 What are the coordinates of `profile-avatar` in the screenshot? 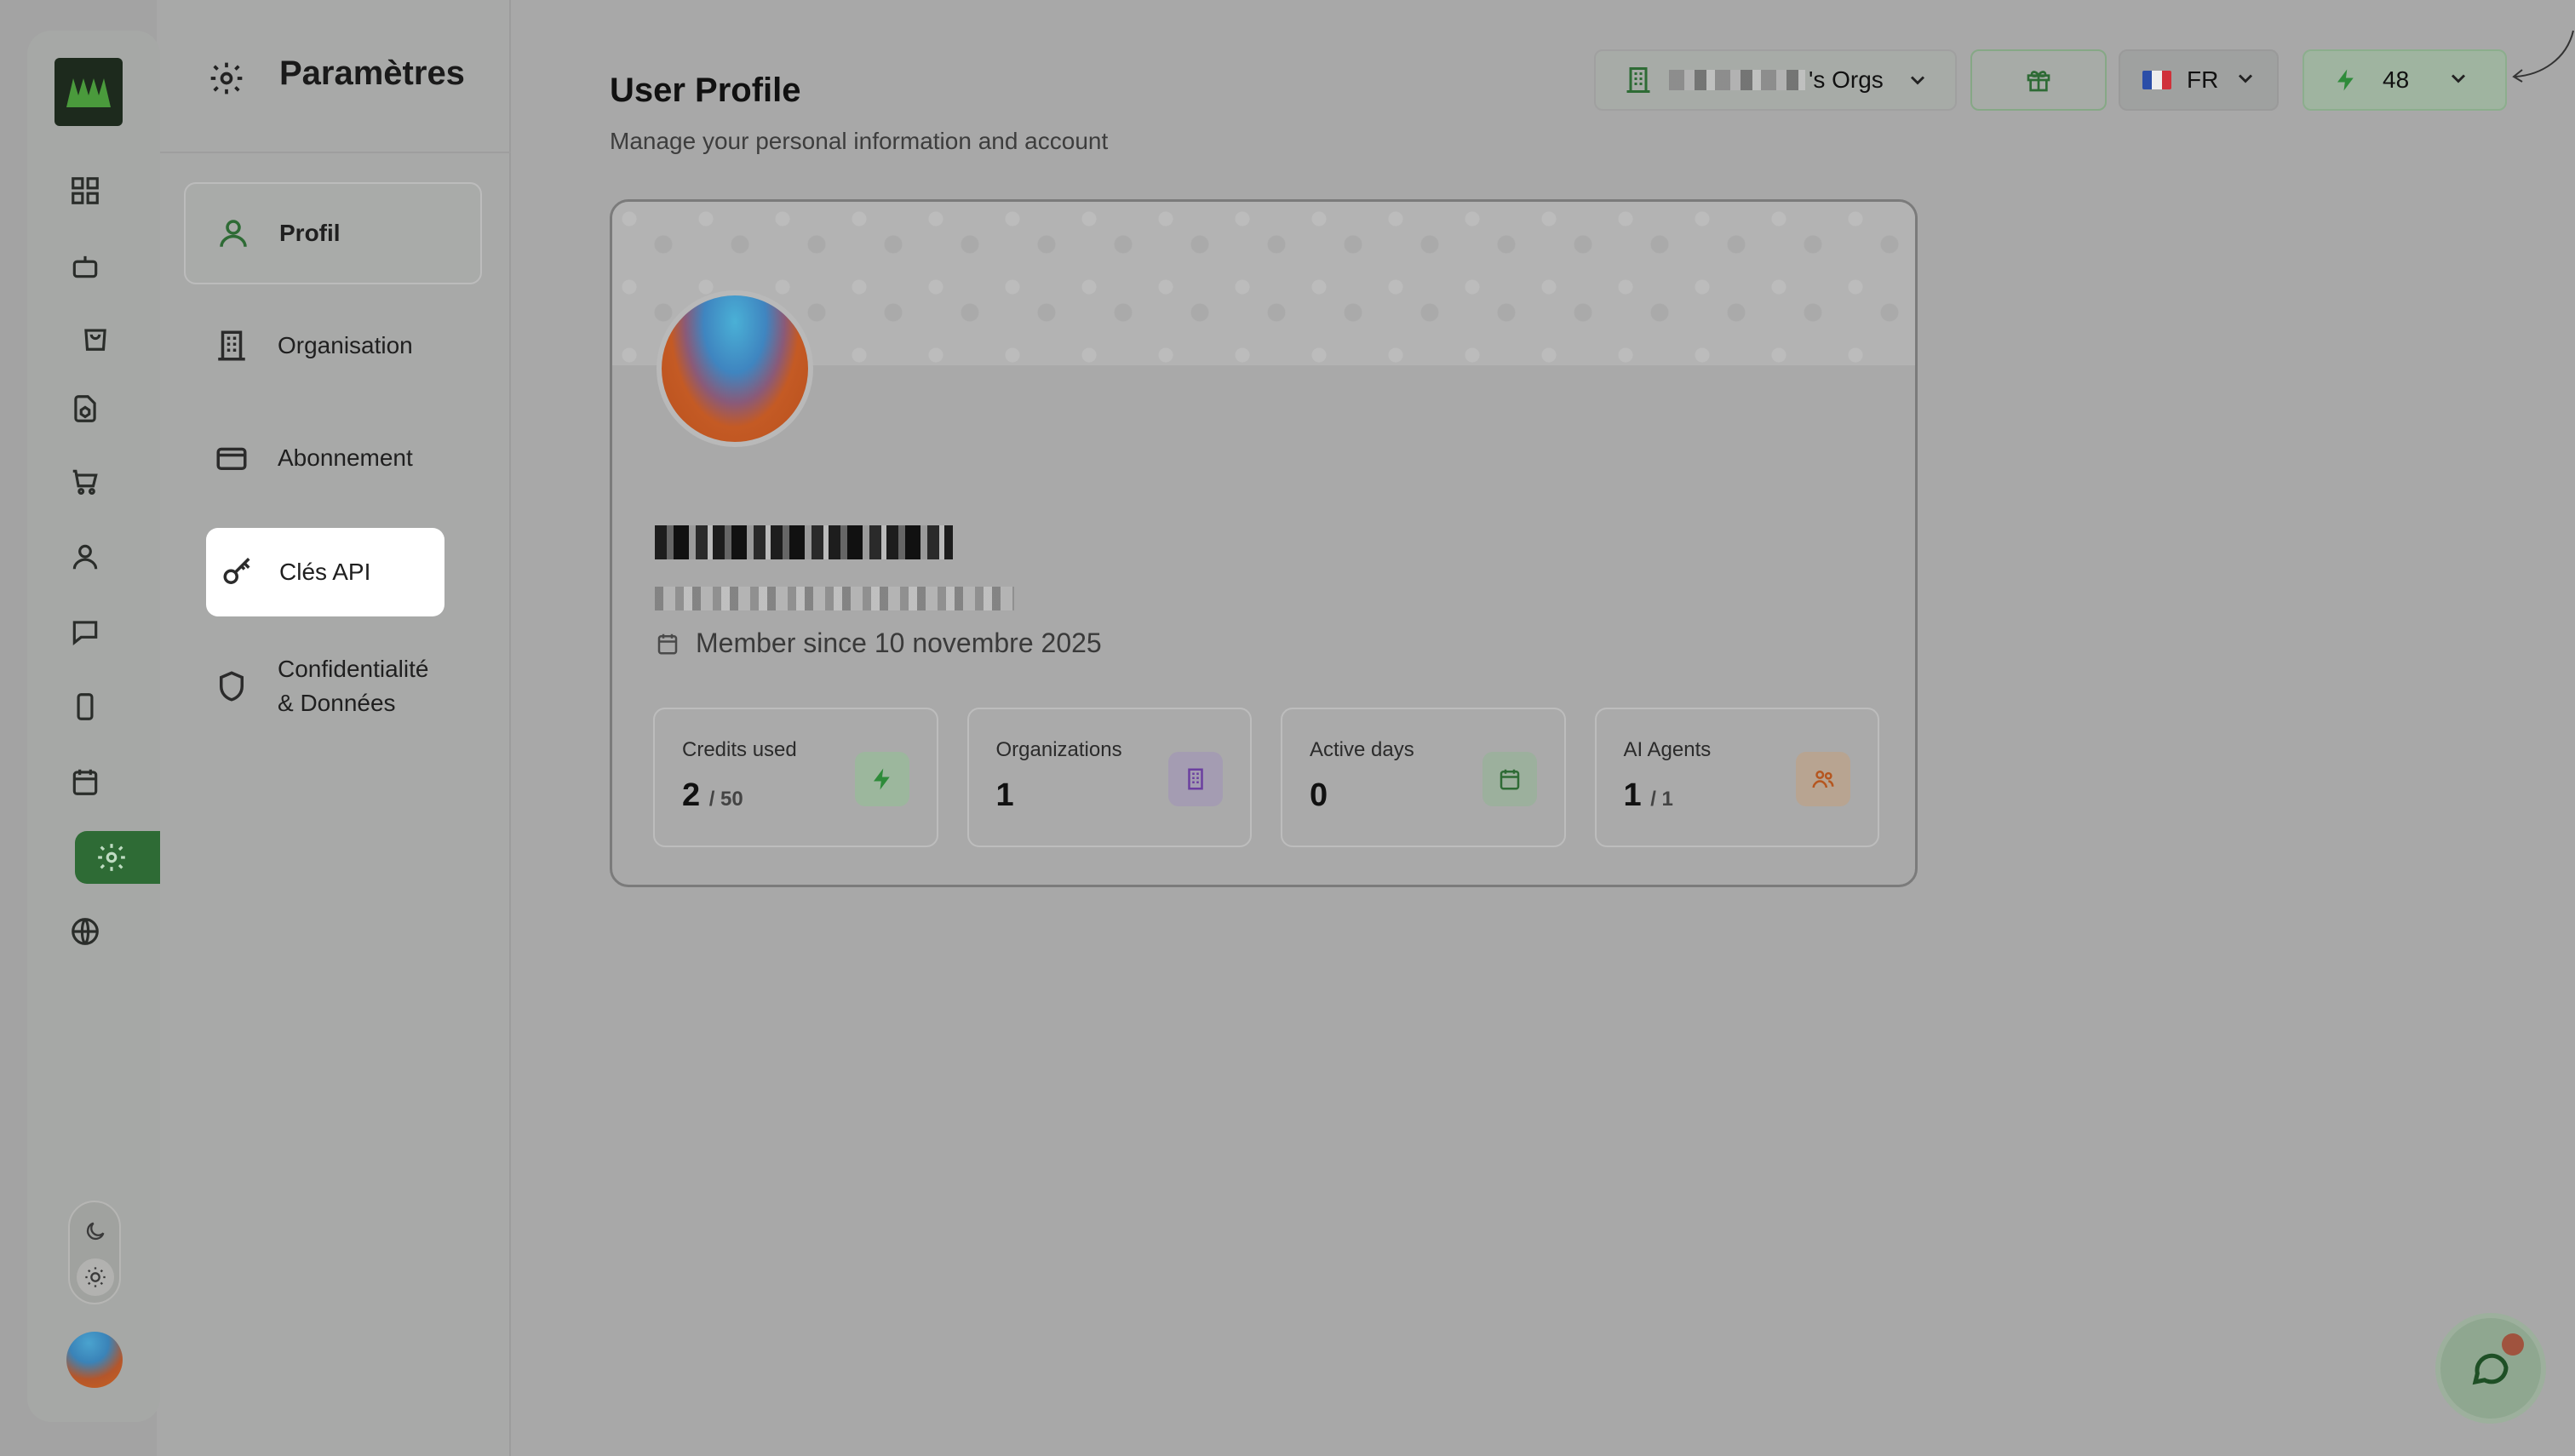 It's located at (735, 368).